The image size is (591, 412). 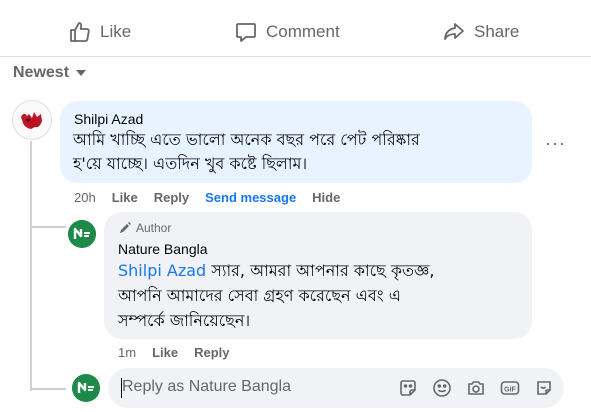 I want to click on comment-more-options-button: ···, so click(x=555, y=143).